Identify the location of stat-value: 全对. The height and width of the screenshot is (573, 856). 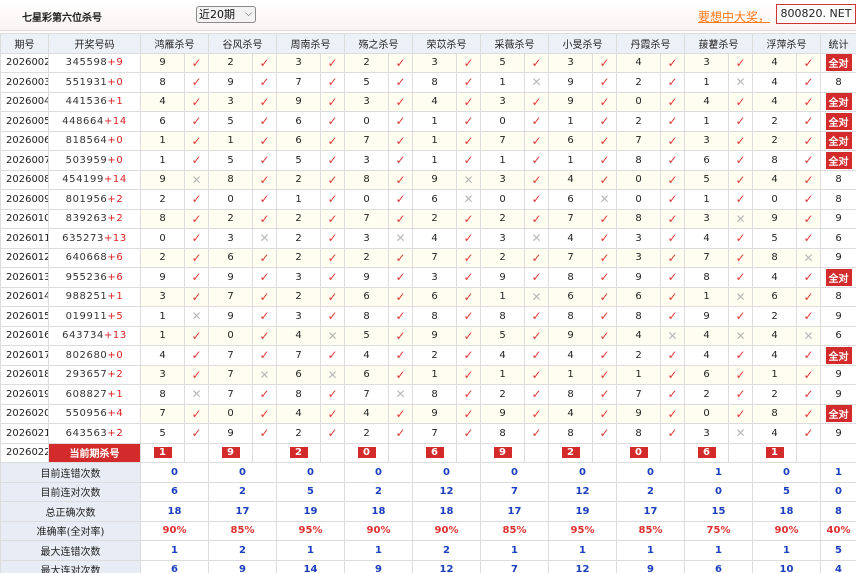
(838, 141).